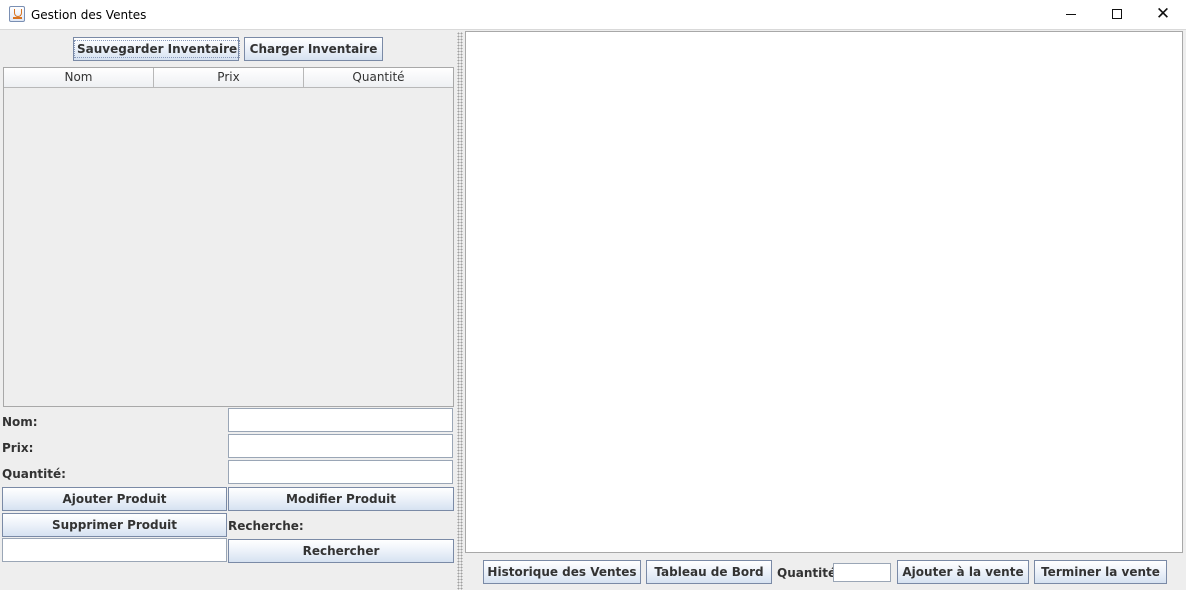 This screenshot has width=1186, height=590. I want to click on split-pane-divider, so click(460, 311).